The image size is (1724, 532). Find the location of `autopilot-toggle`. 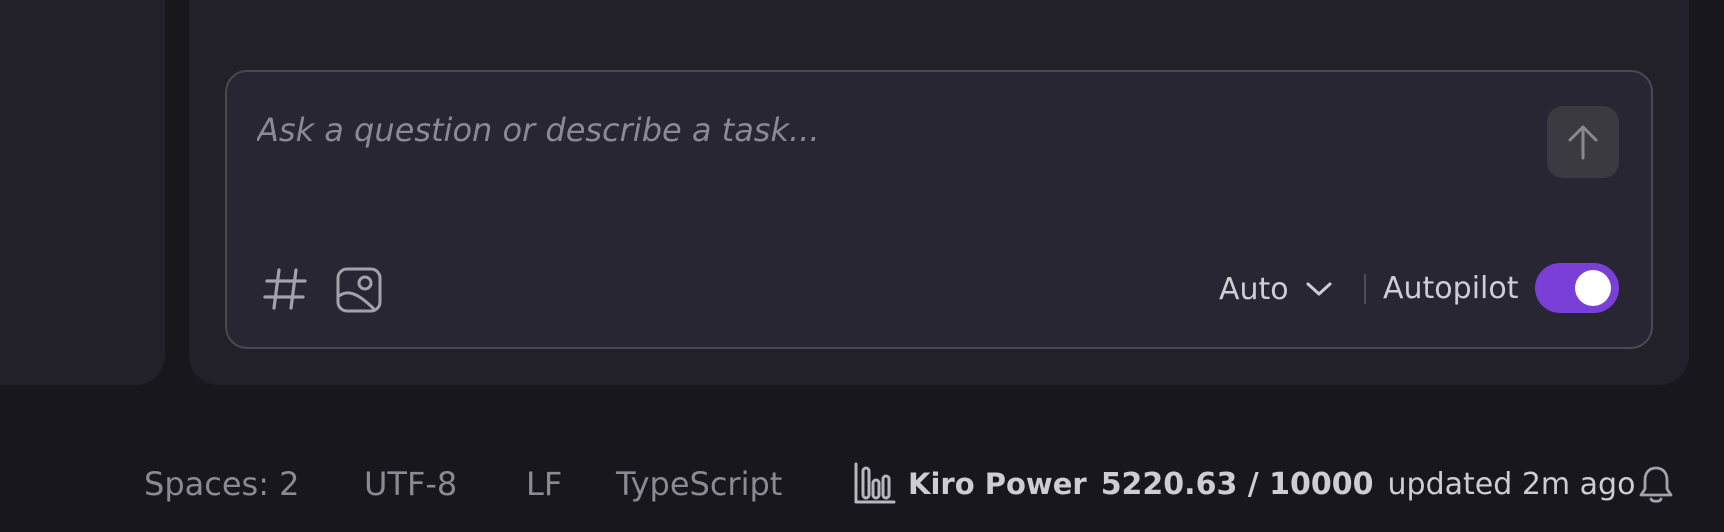

autopilot-toggle is located at coordinates (1577, 288).